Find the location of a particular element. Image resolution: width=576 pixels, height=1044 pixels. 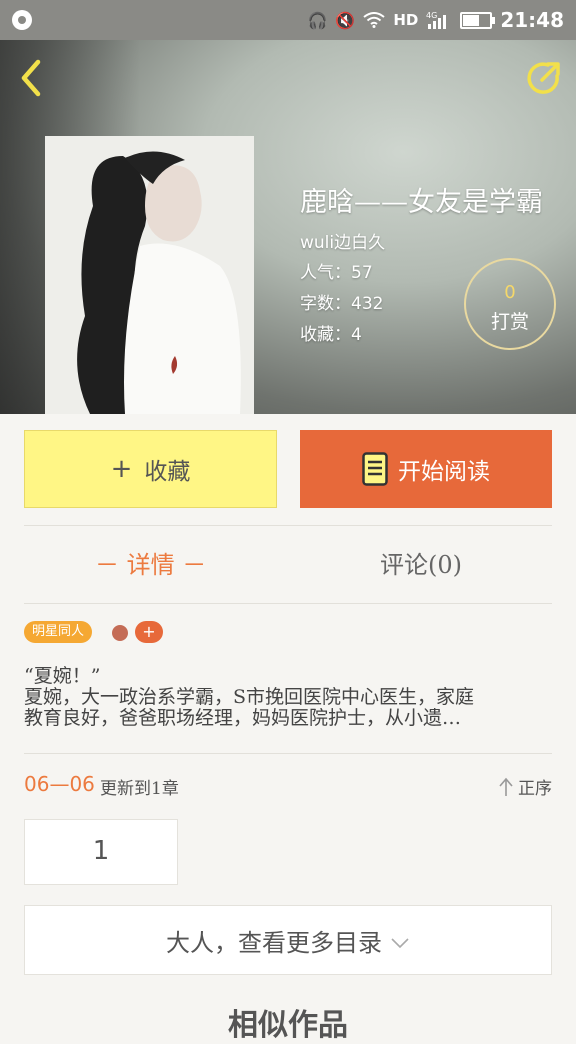

clock: 21:48 is located at coordinates (532, 20).